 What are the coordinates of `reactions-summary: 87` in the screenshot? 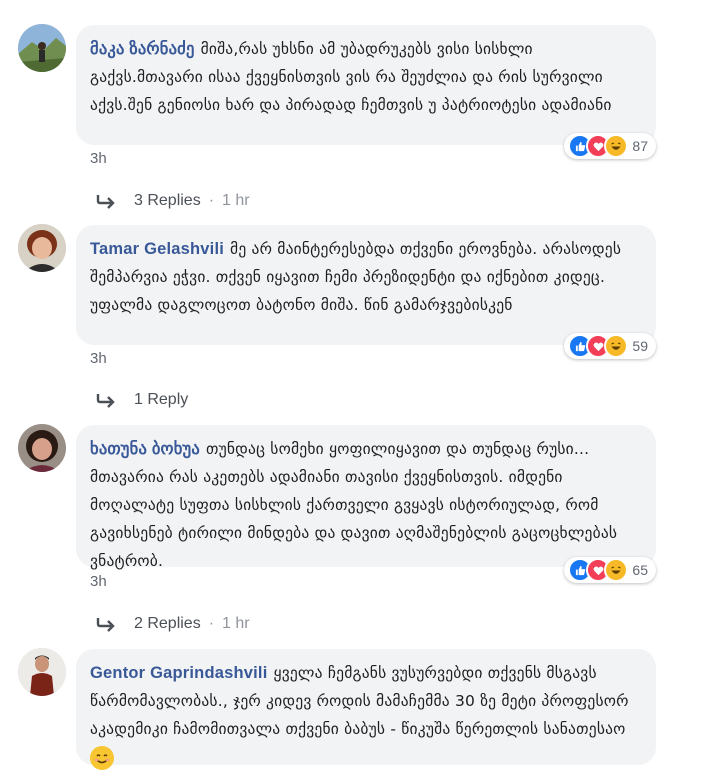 It's located at (610, 146).